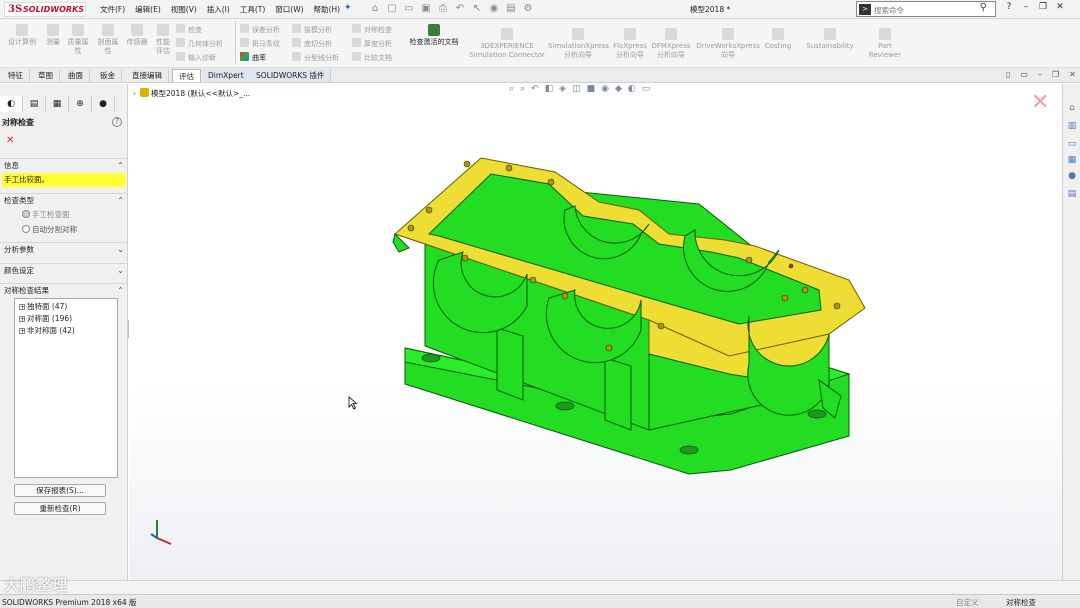 This screenshot has height=608, width=1080. What do you see at coordinates (1008, 74) in the screenshot?
I see `tile-icon: ▯` at bounding box center [1008, 74].